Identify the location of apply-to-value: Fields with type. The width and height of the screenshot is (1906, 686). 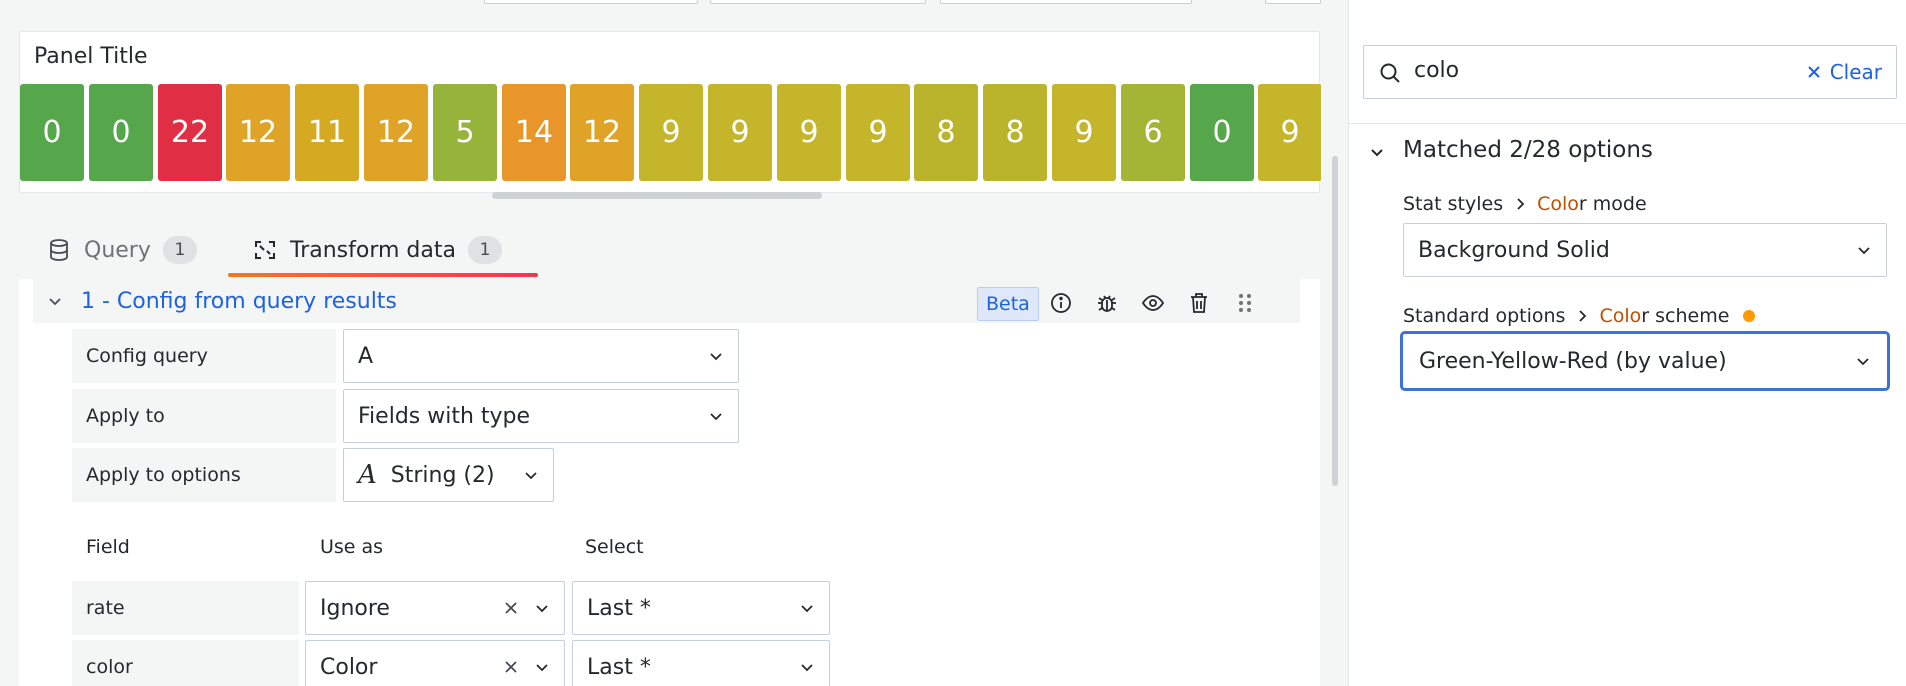
(444, 416).